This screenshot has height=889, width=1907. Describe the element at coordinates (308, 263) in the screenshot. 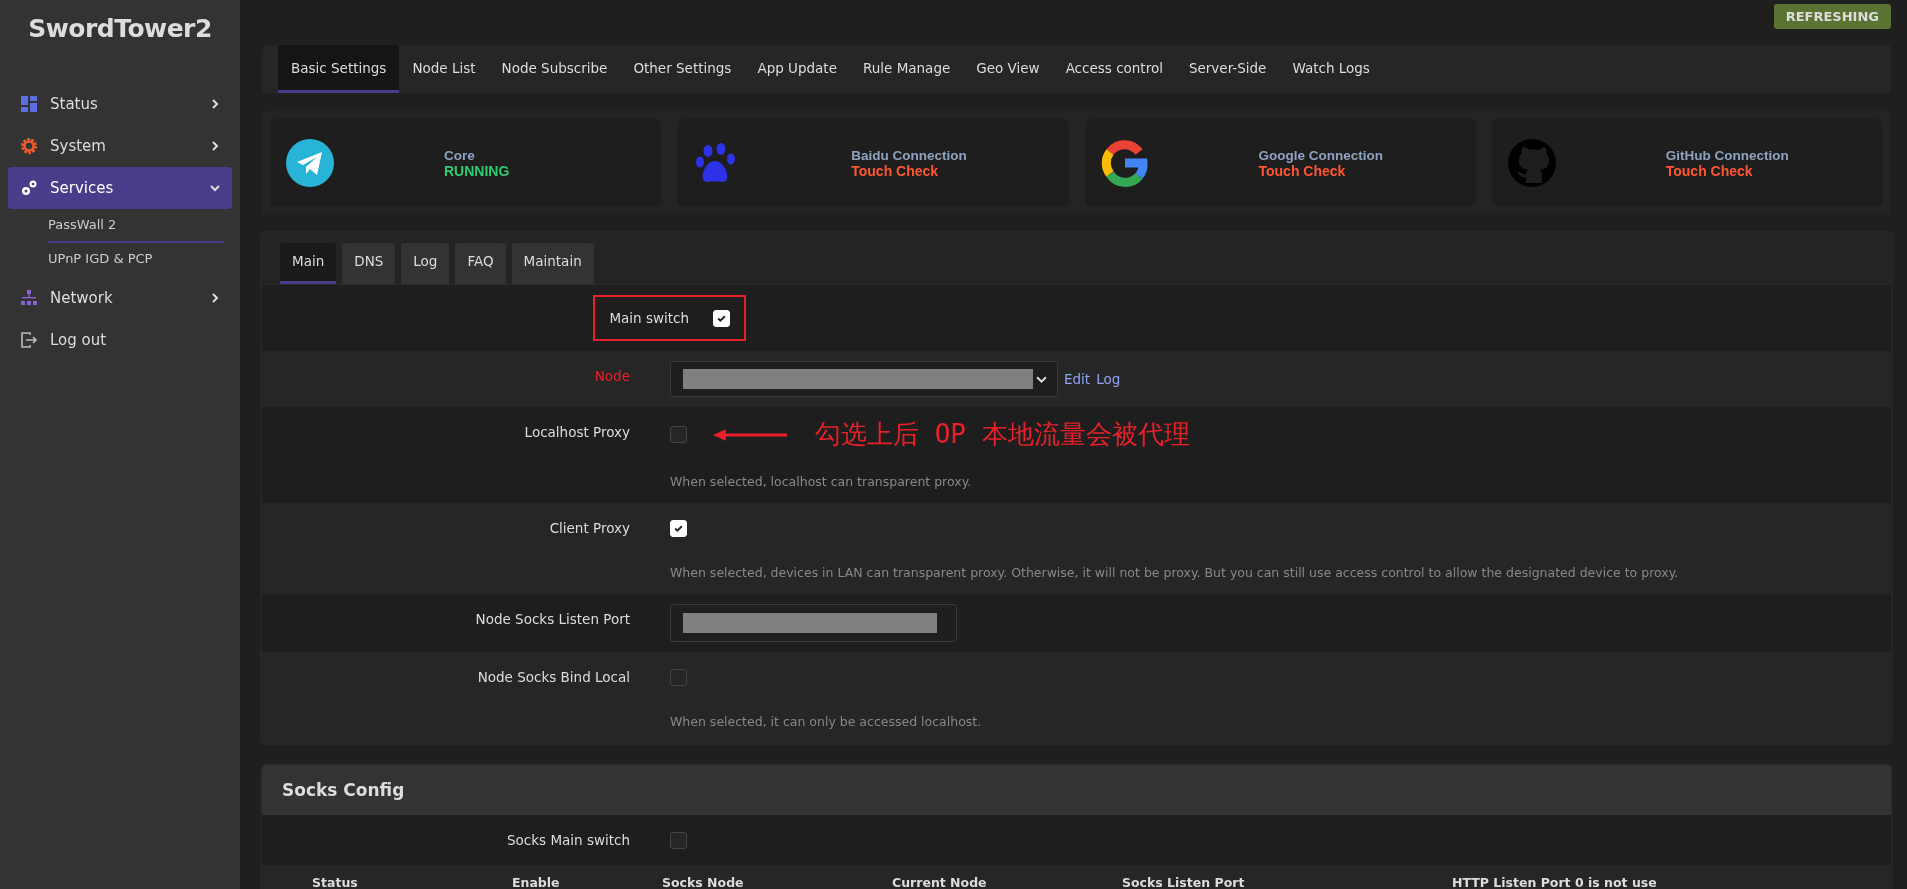

I see `tab: Main` at that location.